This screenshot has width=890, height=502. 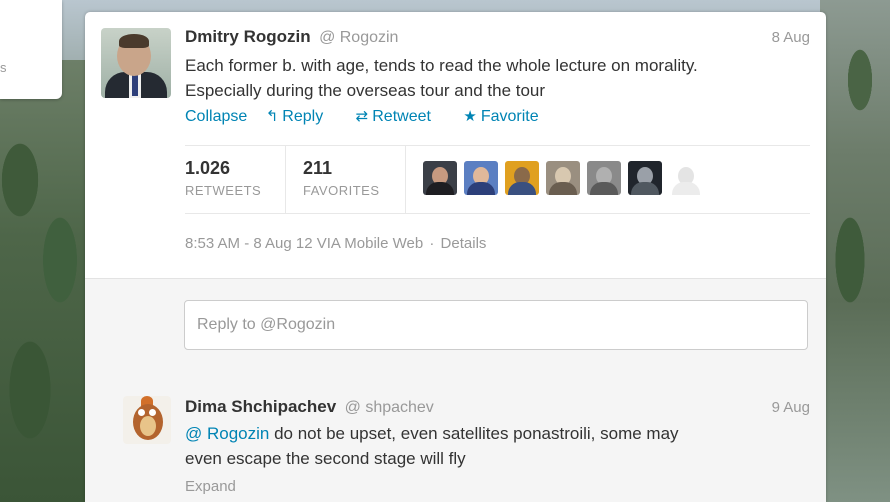 What do you see at coordinates (464, 243) in the screenshot?
I see `details-link: Details` at bounding box center [464, 243].